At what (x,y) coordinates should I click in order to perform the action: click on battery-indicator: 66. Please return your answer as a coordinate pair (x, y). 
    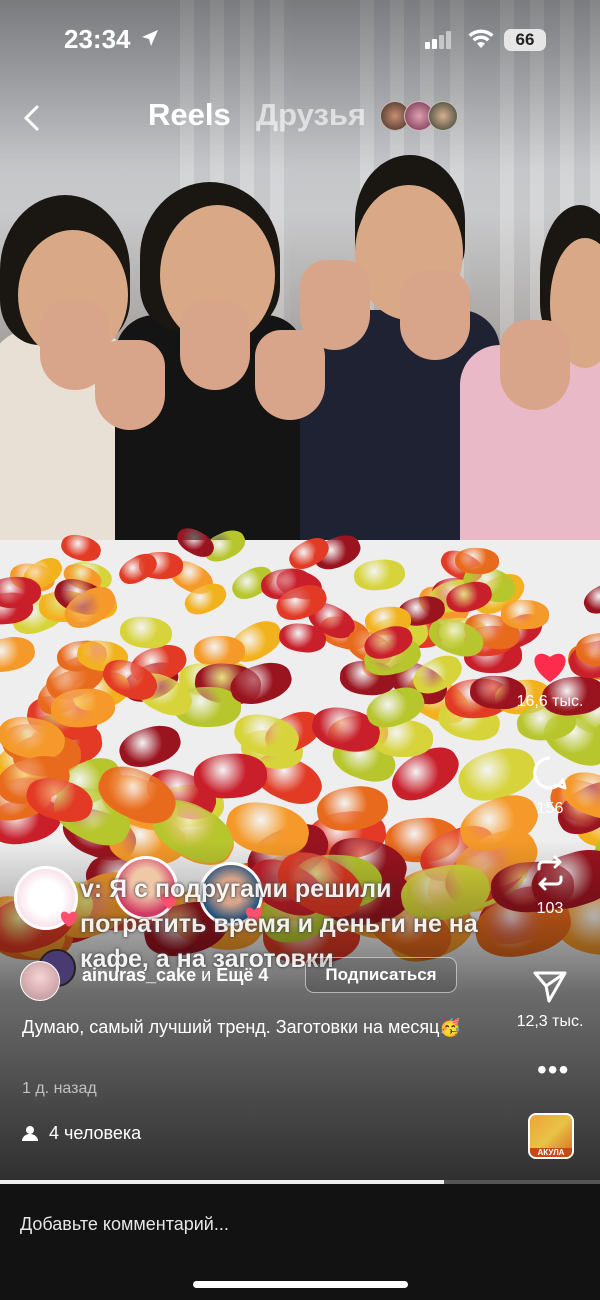
    Looking at the image, I should click on (525, 40).